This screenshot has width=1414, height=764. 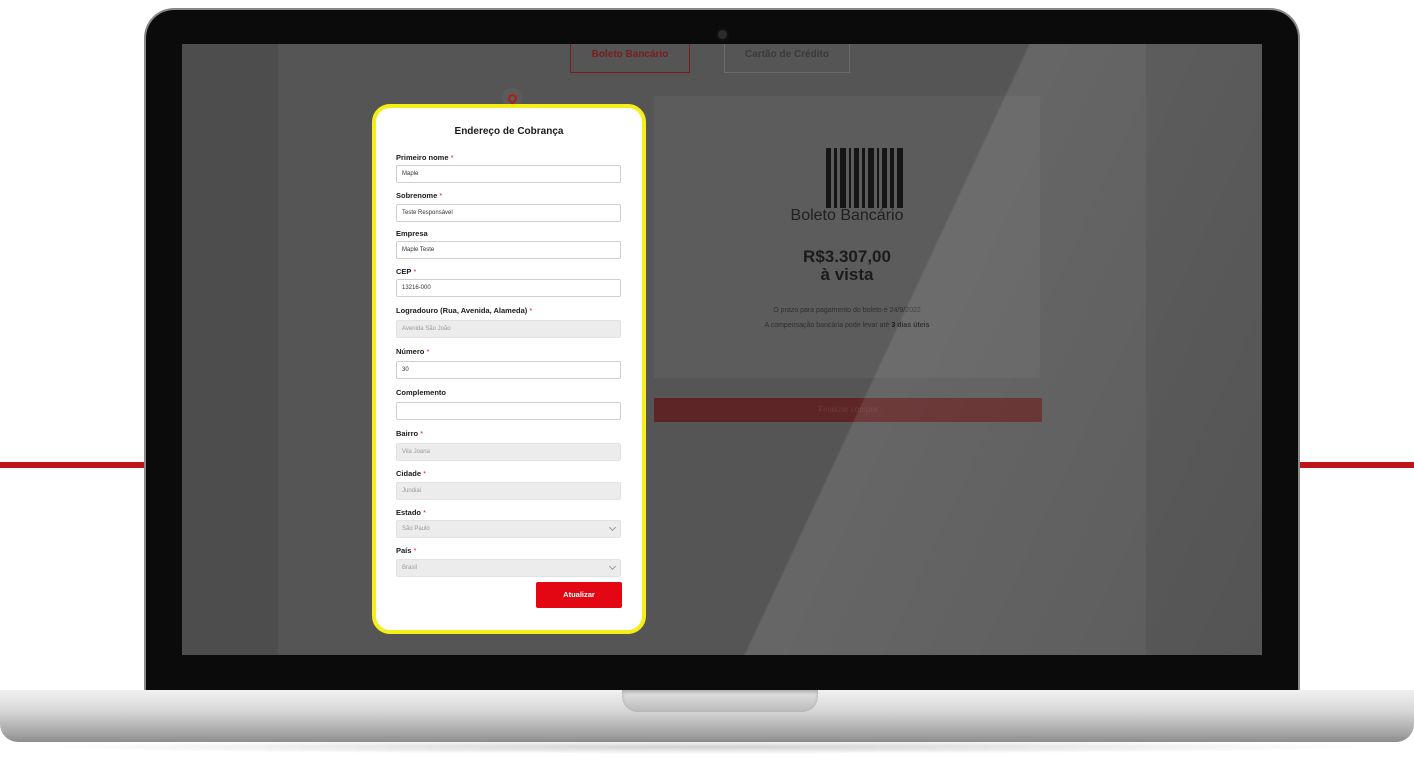 What do you see at coordinates (722, 34) in the screenshot?
I see `webcam-icon` at bounding box center [722, 34].